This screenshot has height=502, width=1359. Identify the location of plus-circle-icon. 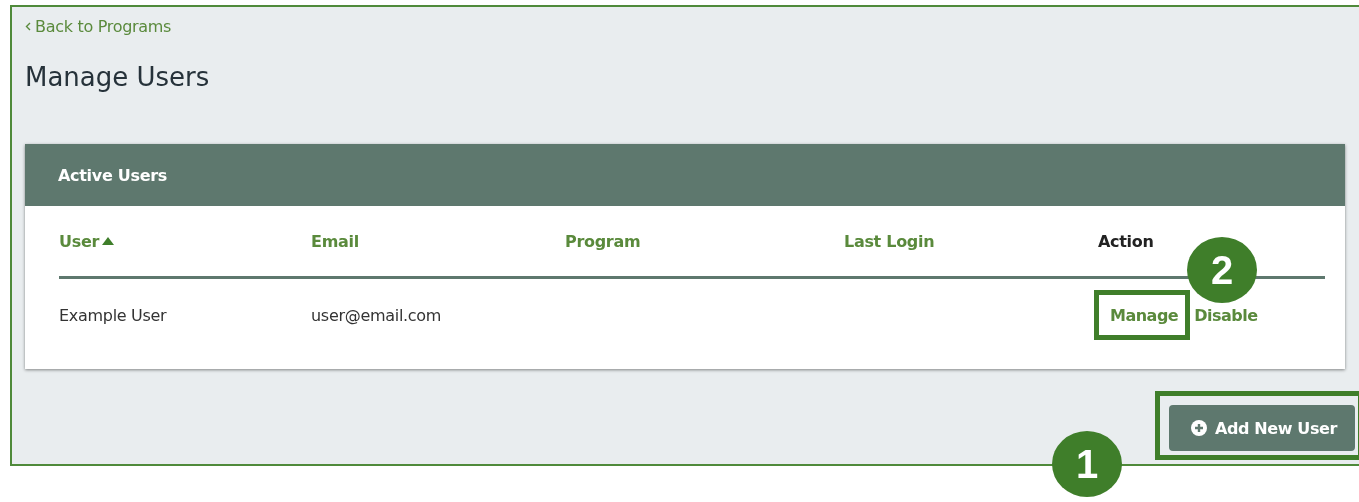
(1199, 428).